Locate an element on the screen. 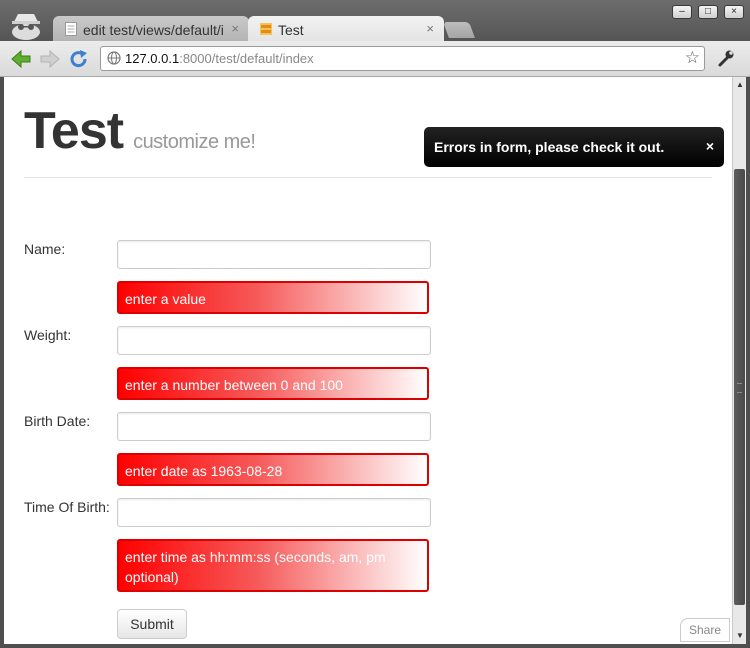  reload-icon is located at coordinates (79, 59).